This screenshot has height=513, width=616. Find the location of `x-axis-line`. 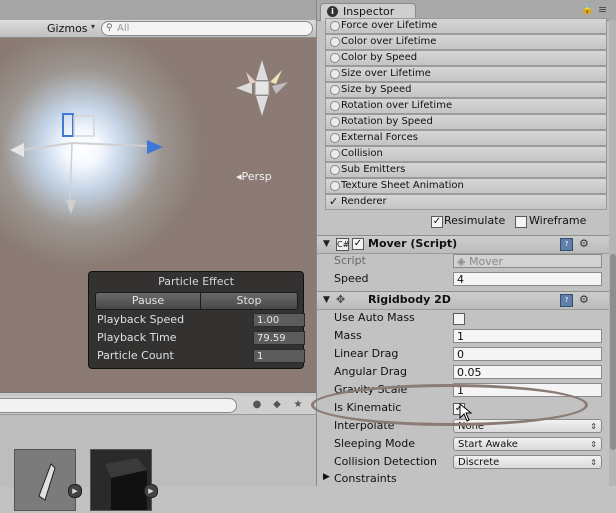

x-axis-line is located at coordinates (47, 146).